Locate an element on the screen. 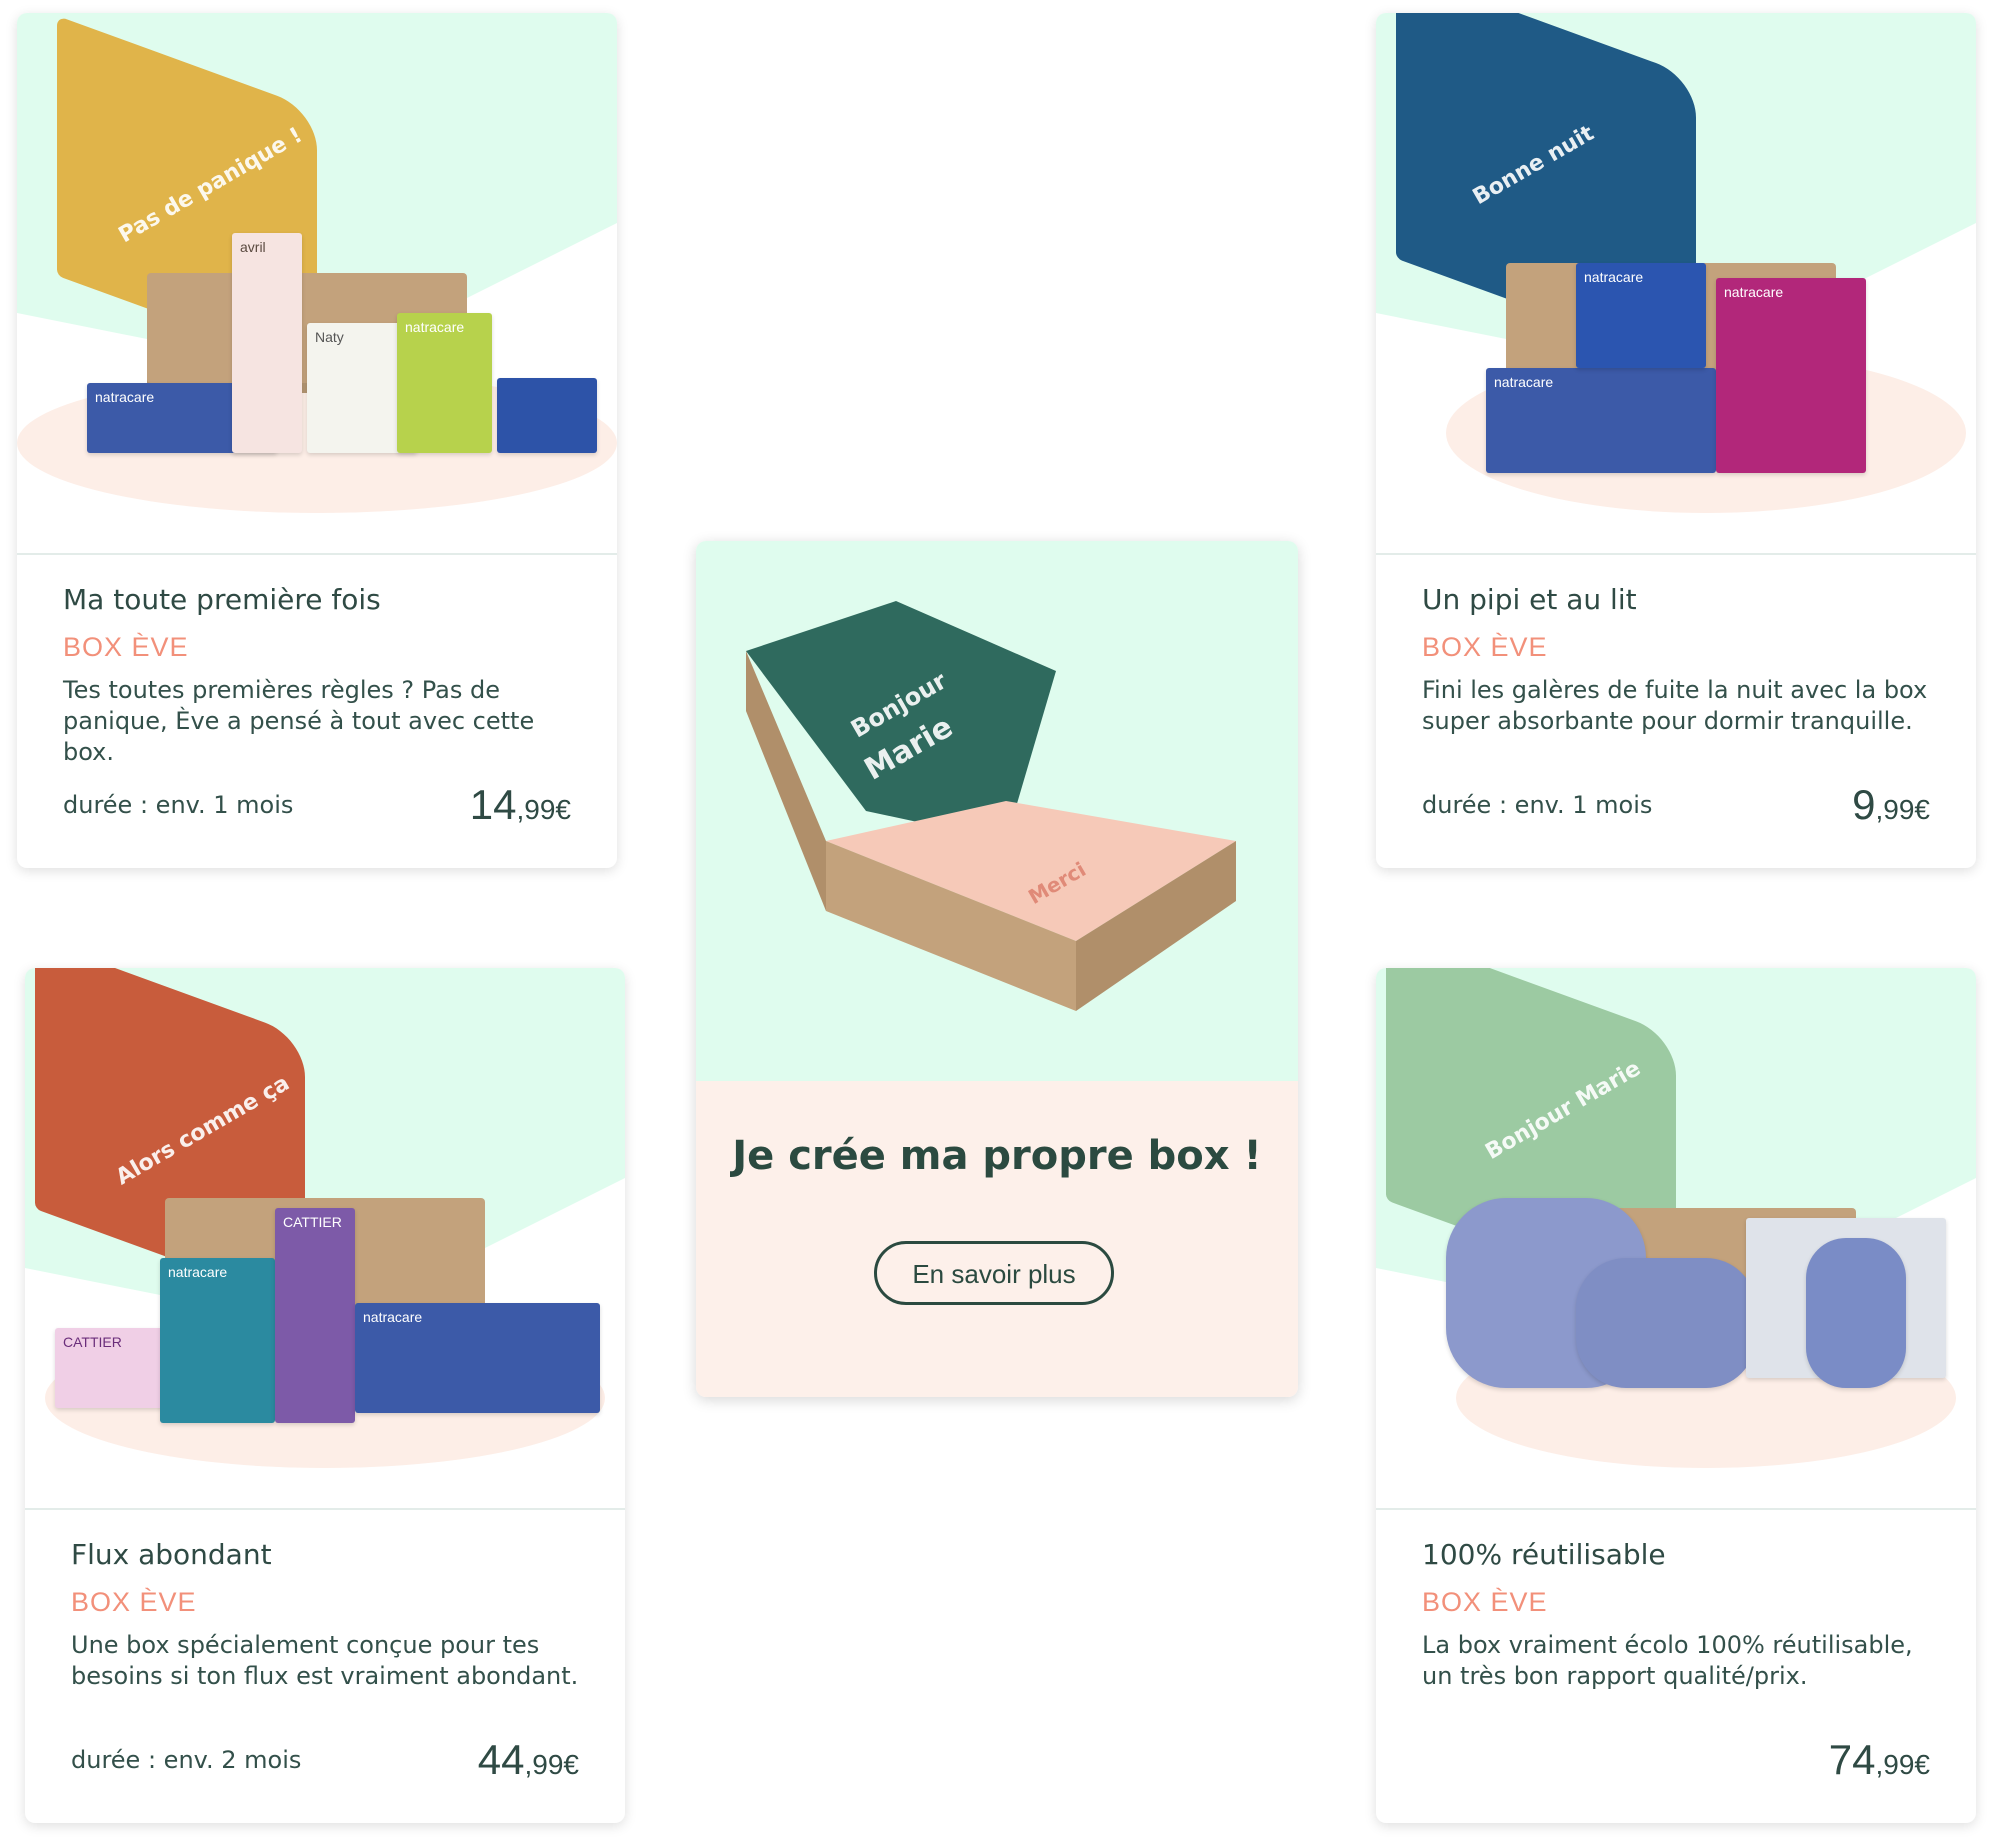 The image size is (1994, 1843). custom-box-illustration is located at coordinates (991, 806).